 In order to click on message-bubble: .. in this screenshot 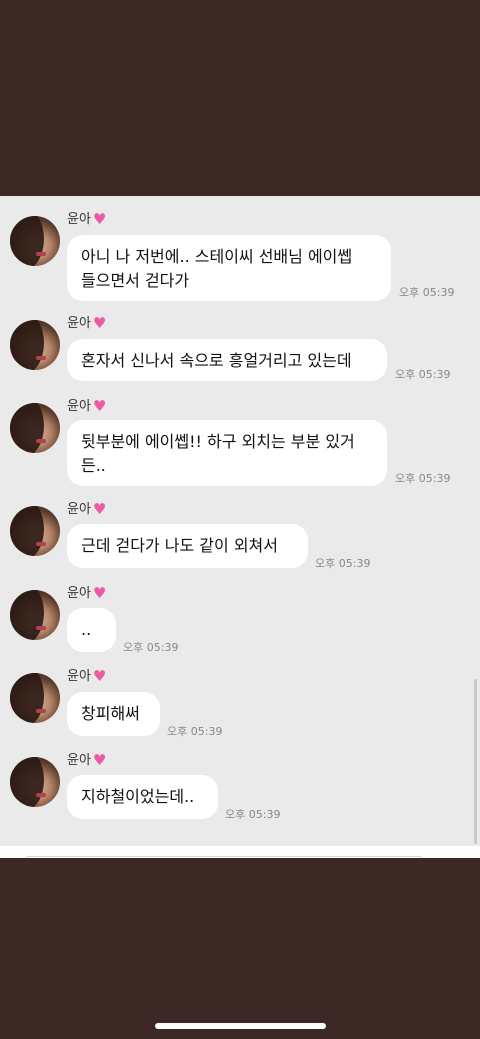, I will do `click(91, 630)`.